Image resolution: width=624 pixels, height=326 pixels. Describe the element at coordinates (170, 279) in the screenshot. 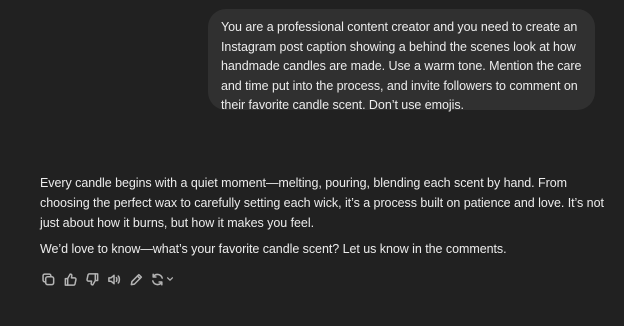

I see `chevron-down-icon` at that location.